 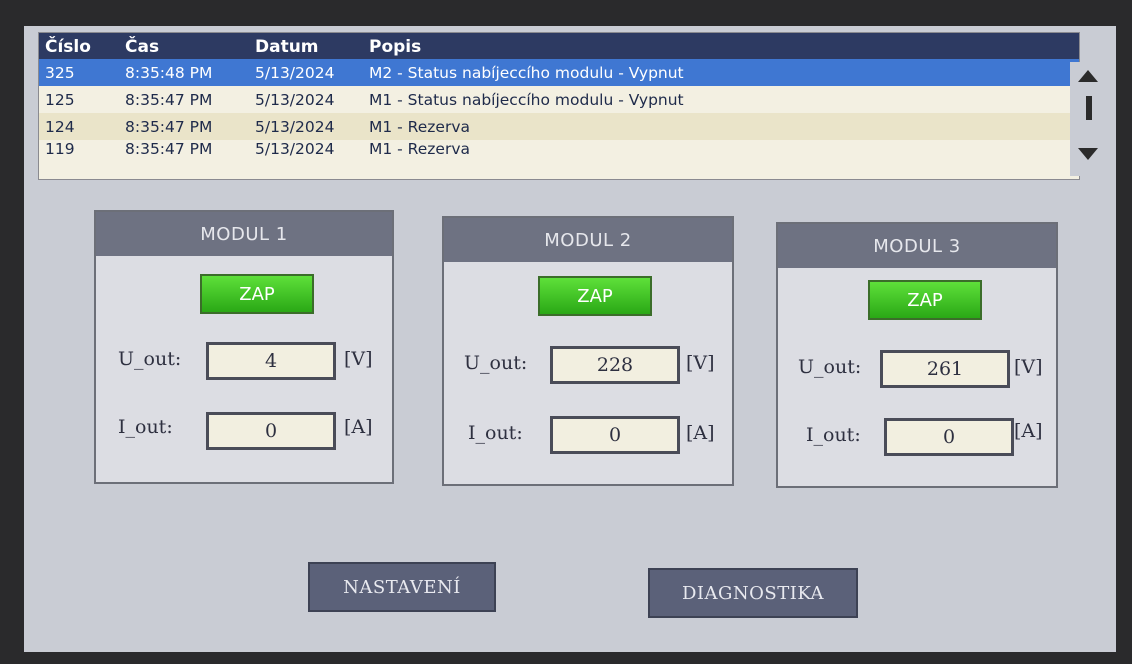 What do you see at coordinates (1088, 76) in the screenshot?
I see `scroll-up-icon` at bounding box center [1088, 76].